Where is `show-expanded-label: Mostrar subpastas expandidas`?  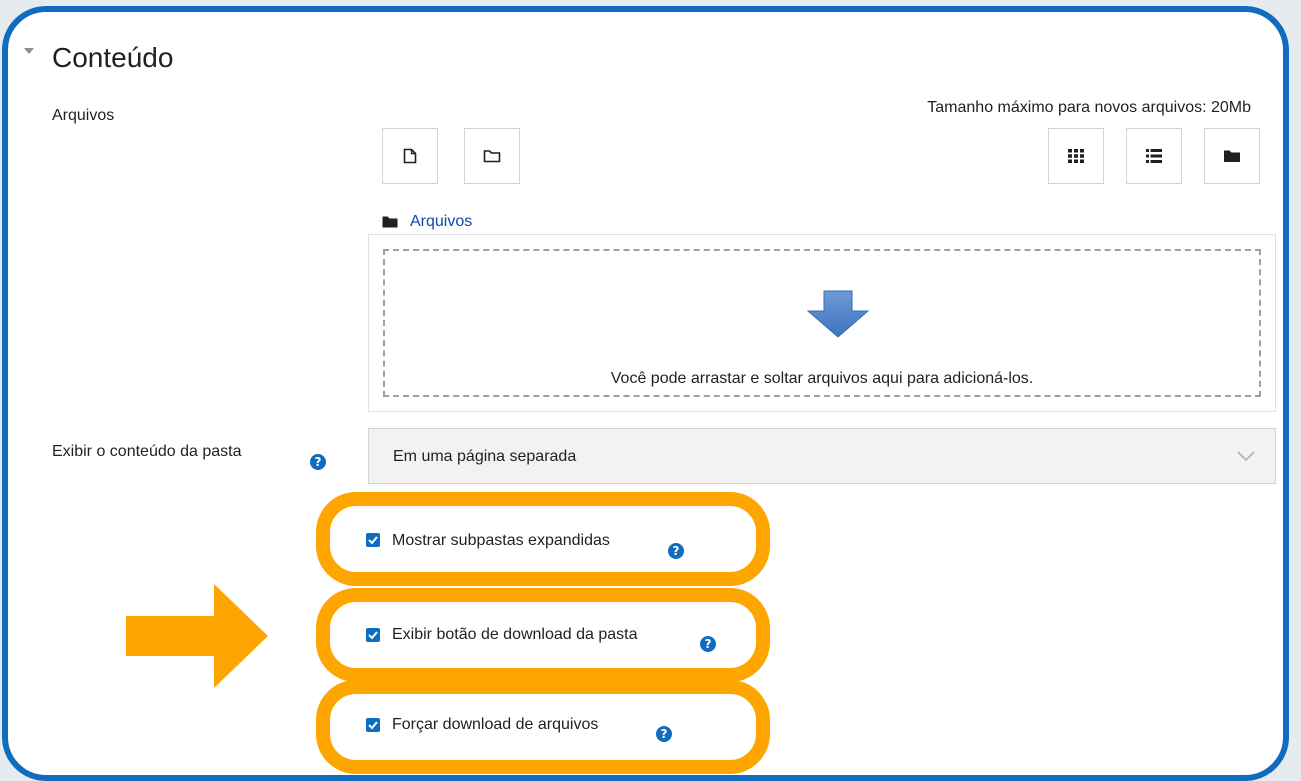
show-expanded-label: Mostrar subpastas expandidas is located at coordinates (501, 541).